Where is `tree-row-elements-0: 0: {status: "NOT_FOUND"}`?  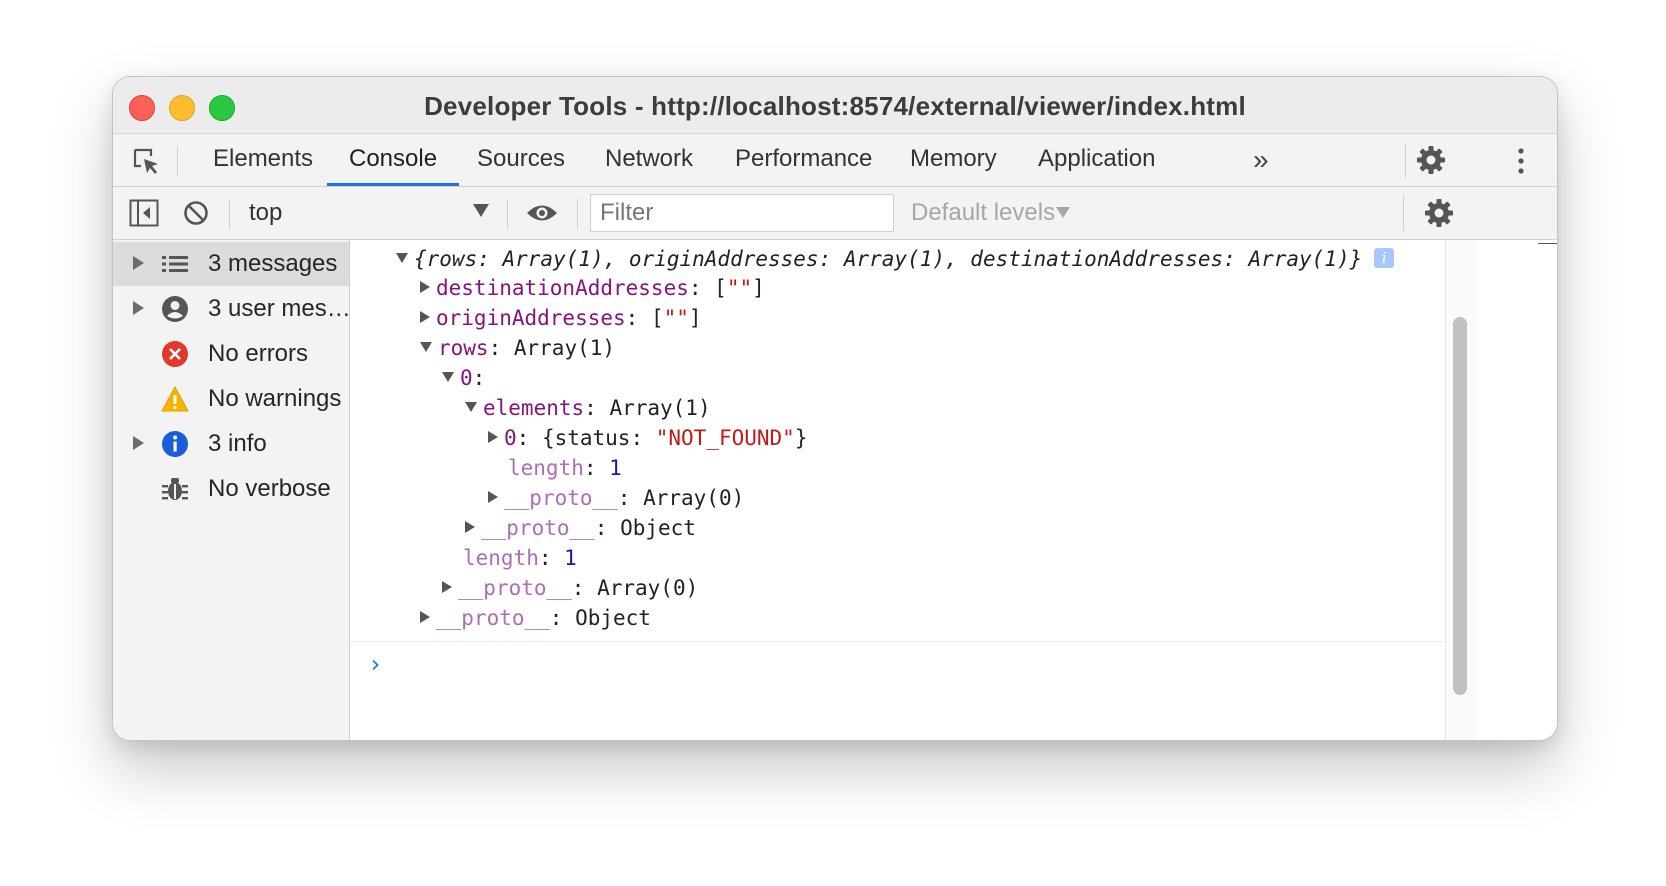 tree-row-elements-0: 0: {status: "NOT_FOUND"} is located at coordinates (647, 438).